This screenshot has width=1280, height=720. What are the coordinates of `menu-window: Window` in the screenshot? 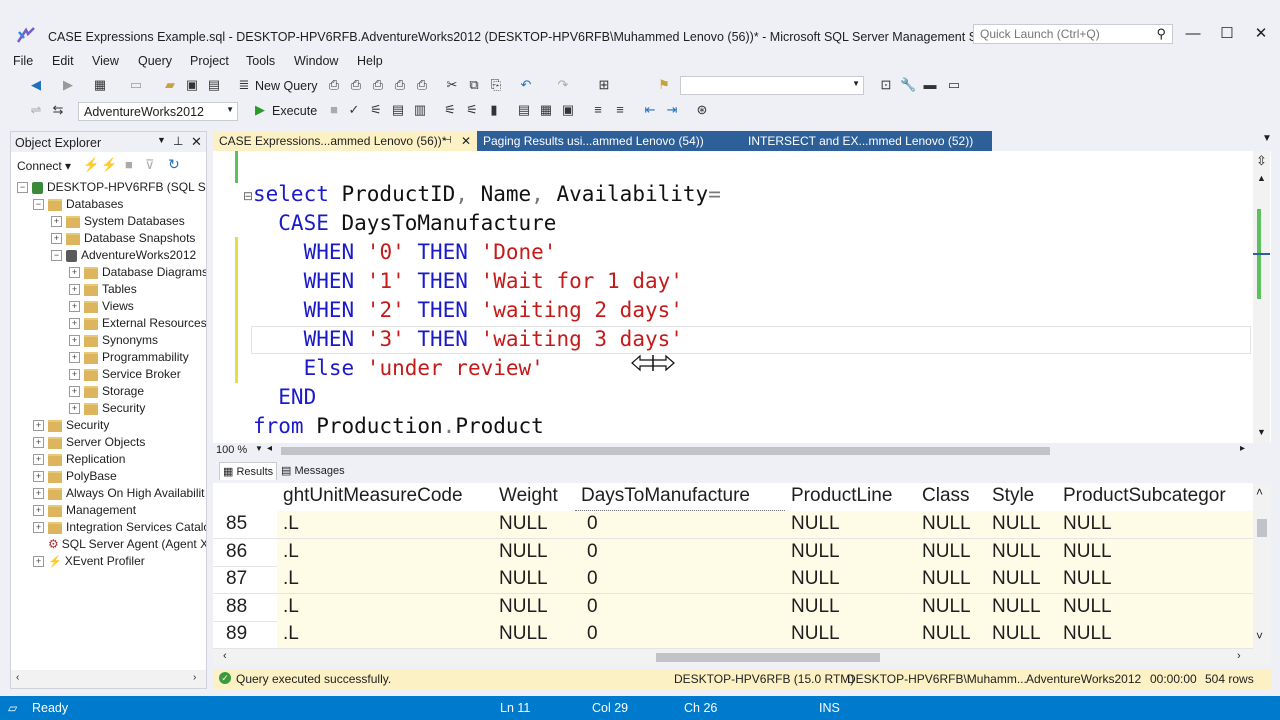 It's located at (316, 61).